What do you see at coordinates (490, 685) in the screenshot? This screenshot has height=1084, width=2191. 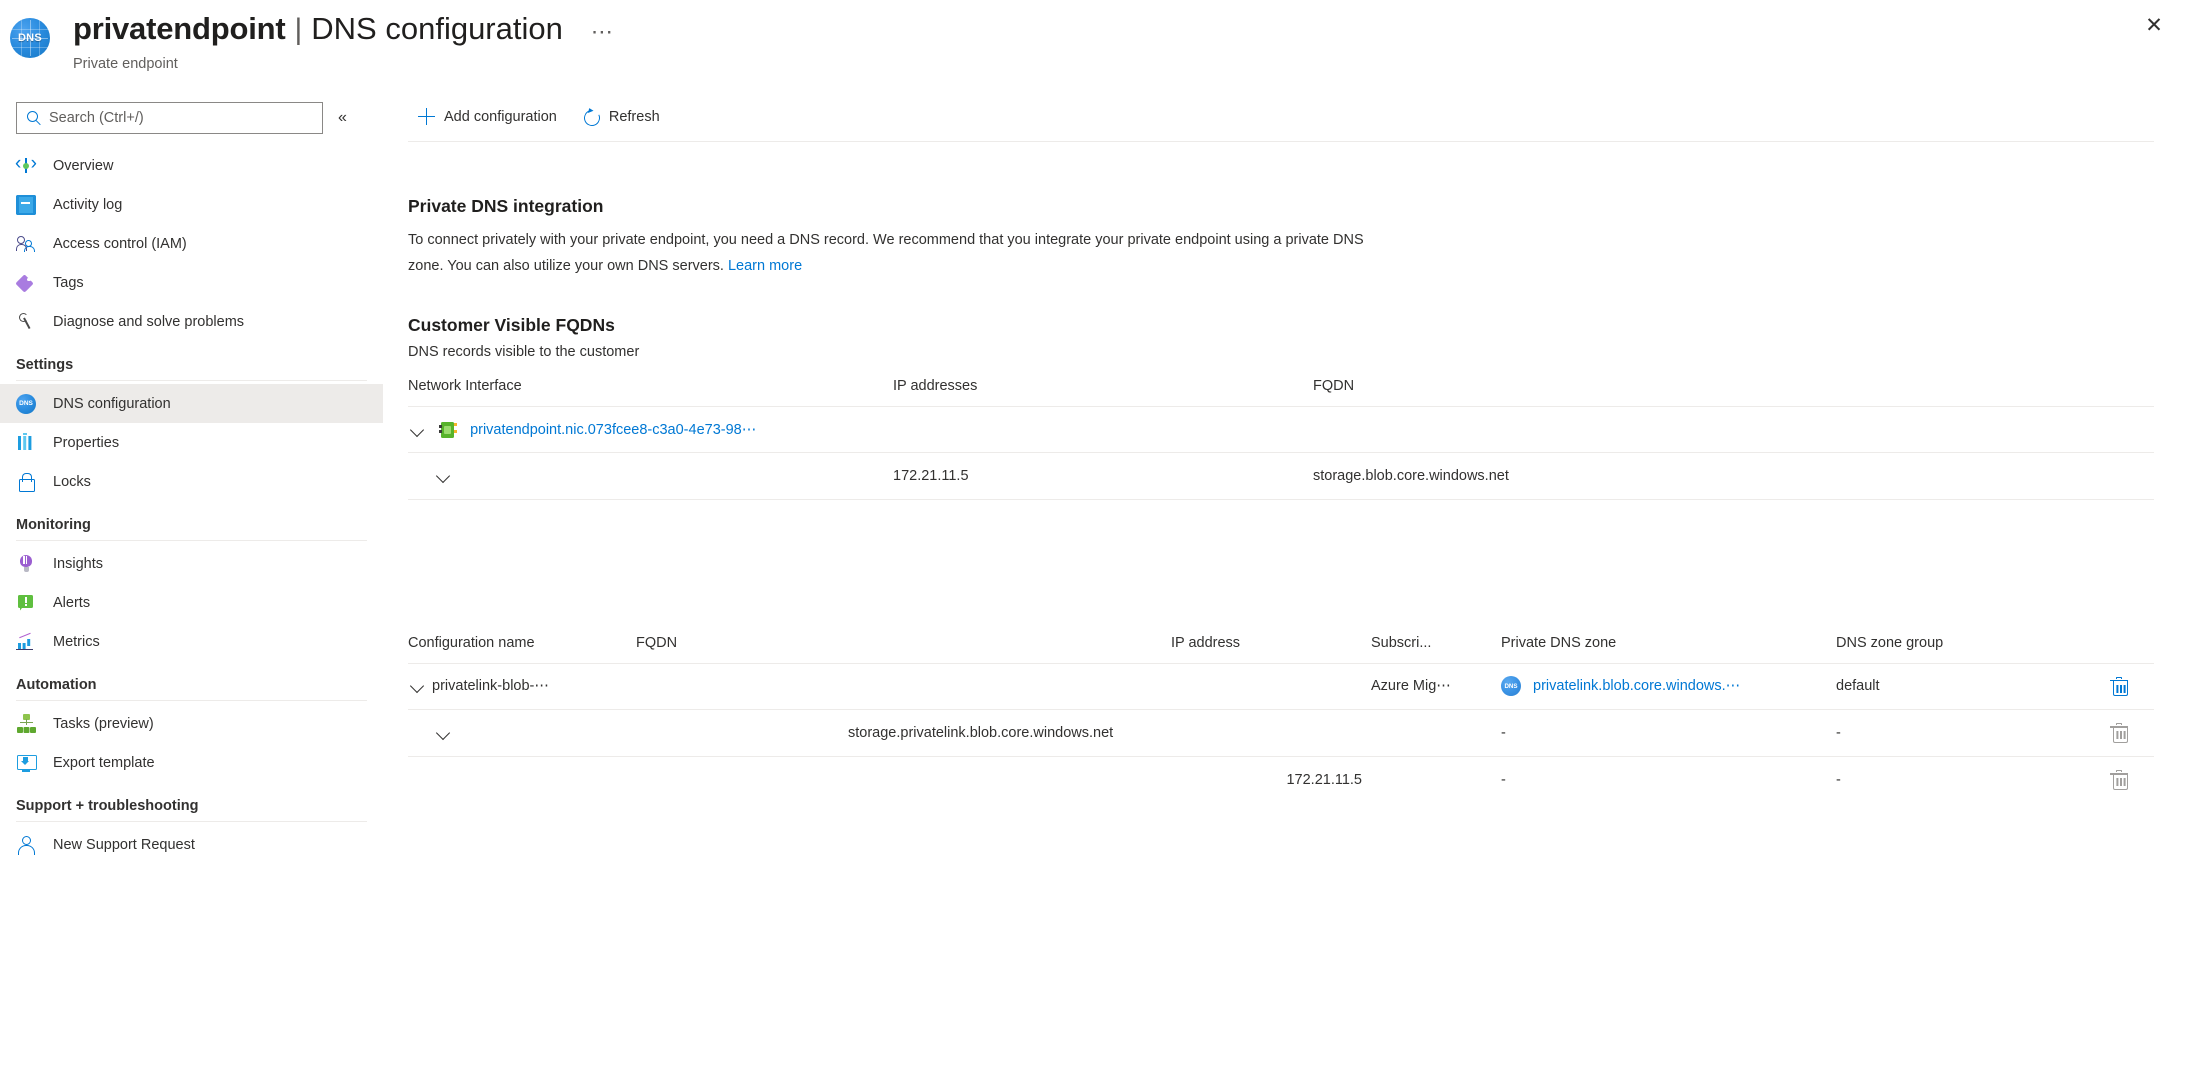 I see `configuration-name-text: privatelink-blob-⋯` at bounding box center [490, 685].